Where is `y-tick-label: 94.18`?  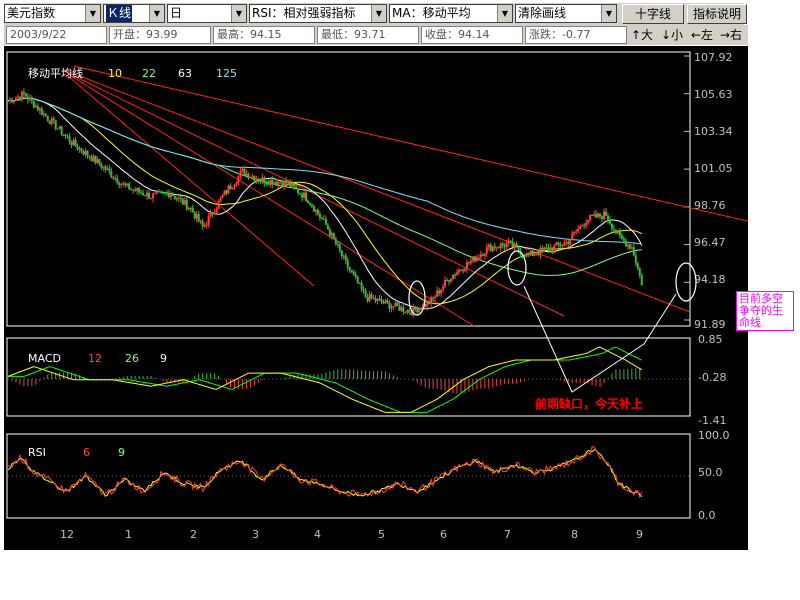
y-tick-label: 94.18 is located at coordinates (710, 279).